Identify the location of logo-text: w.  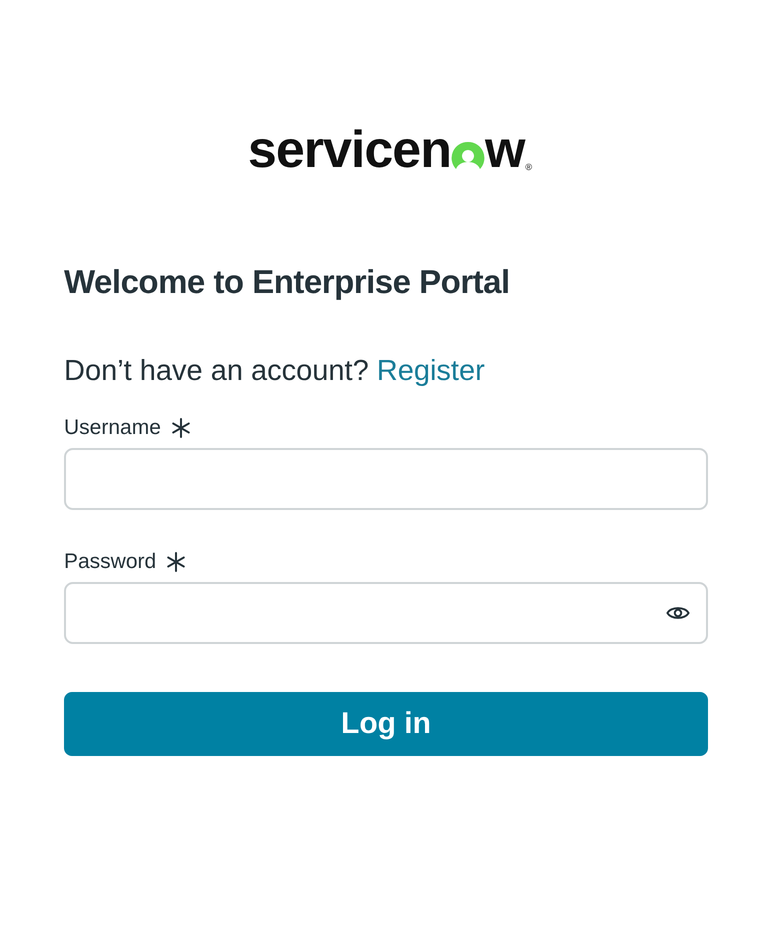
(504, 150).